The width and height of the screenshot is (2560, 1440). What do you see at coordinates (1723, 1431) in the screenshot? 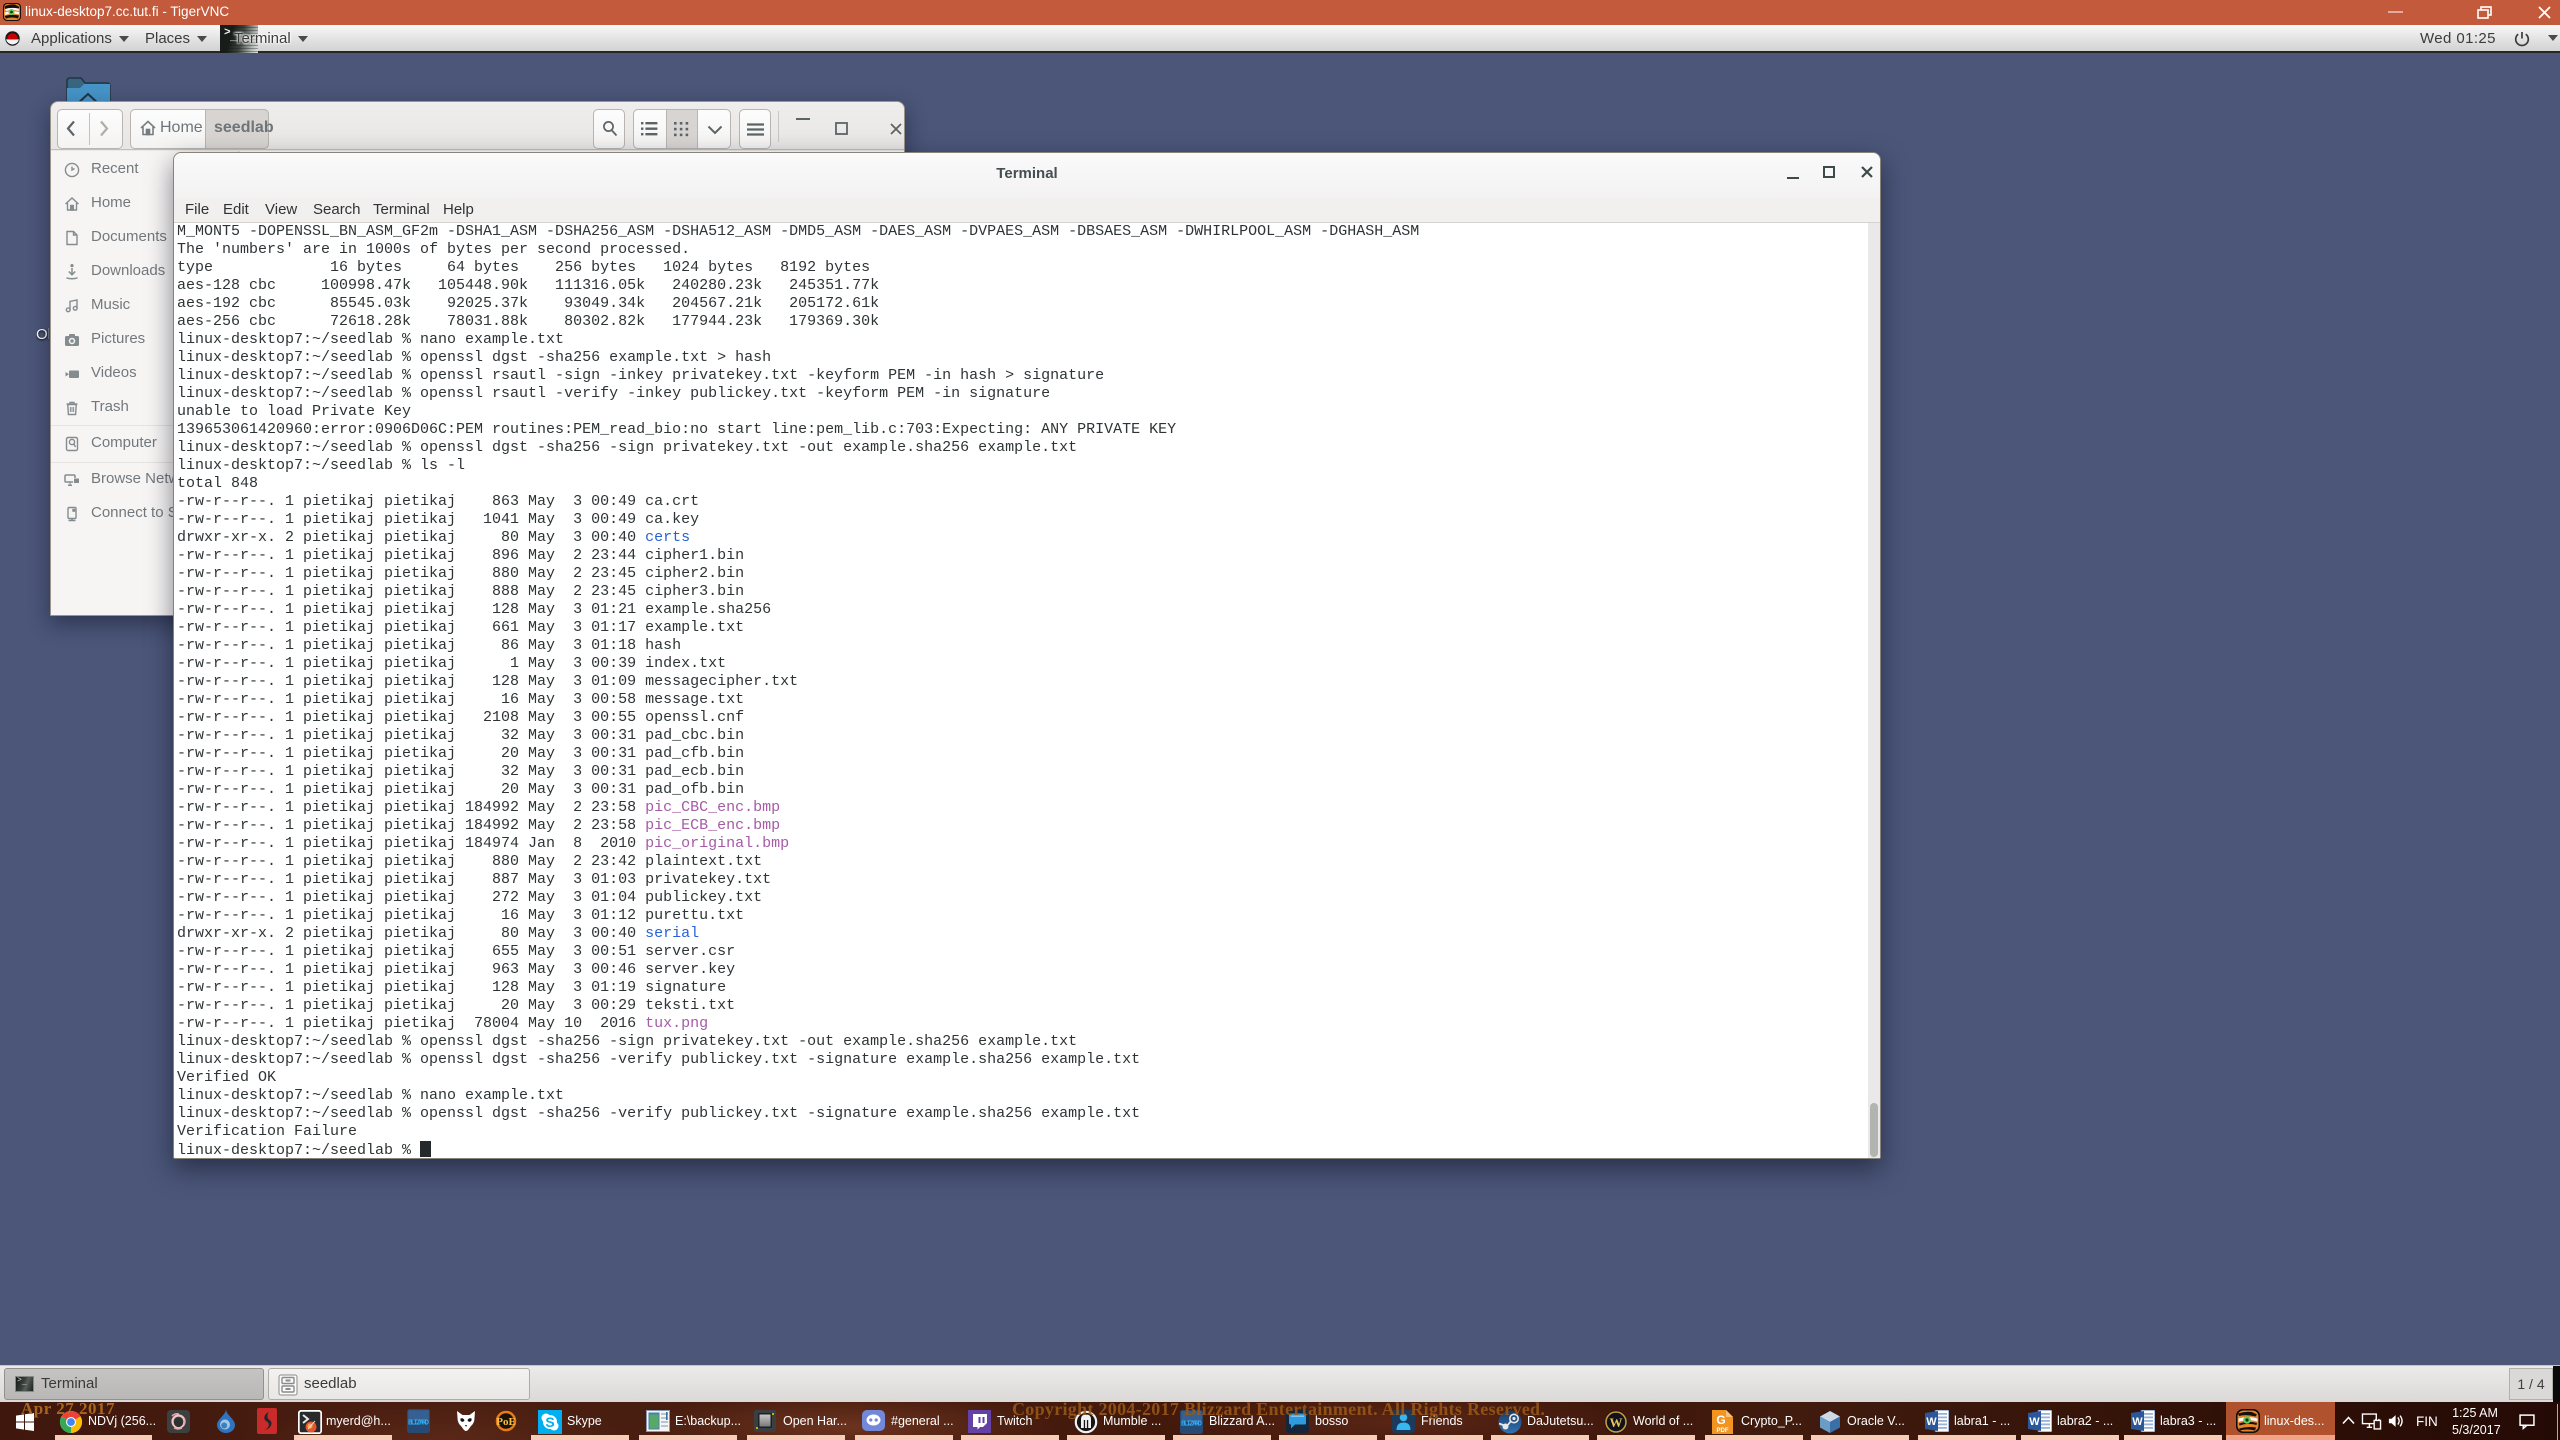
I see `svg-text: PDF` at bounding box center [1723, 1431].